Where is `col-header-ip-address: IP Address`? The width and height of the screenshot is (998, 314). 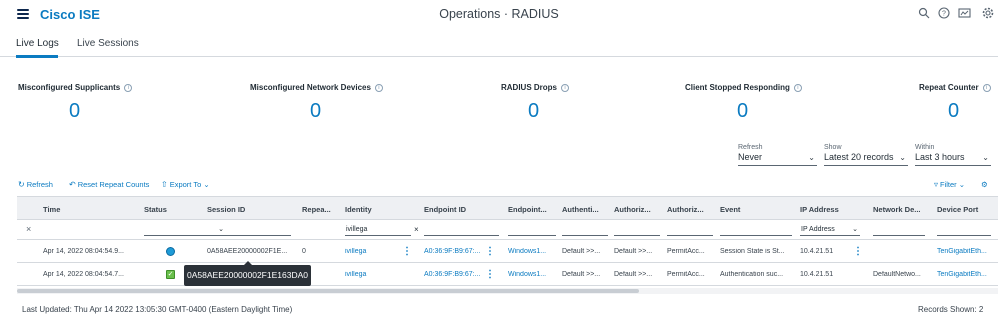 col-header-ip-address: IP Address is located at coordinates (835, 209).